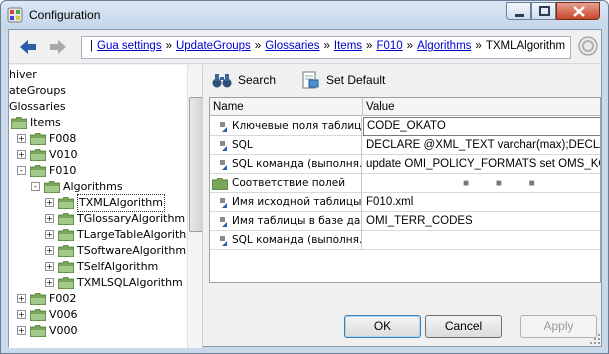 This screenshot has width=609, height=354. What do you see at coordinates (463, 326) in the screenshot?
I see `cancel-button: Cancel` at bounding box center [463, 326].